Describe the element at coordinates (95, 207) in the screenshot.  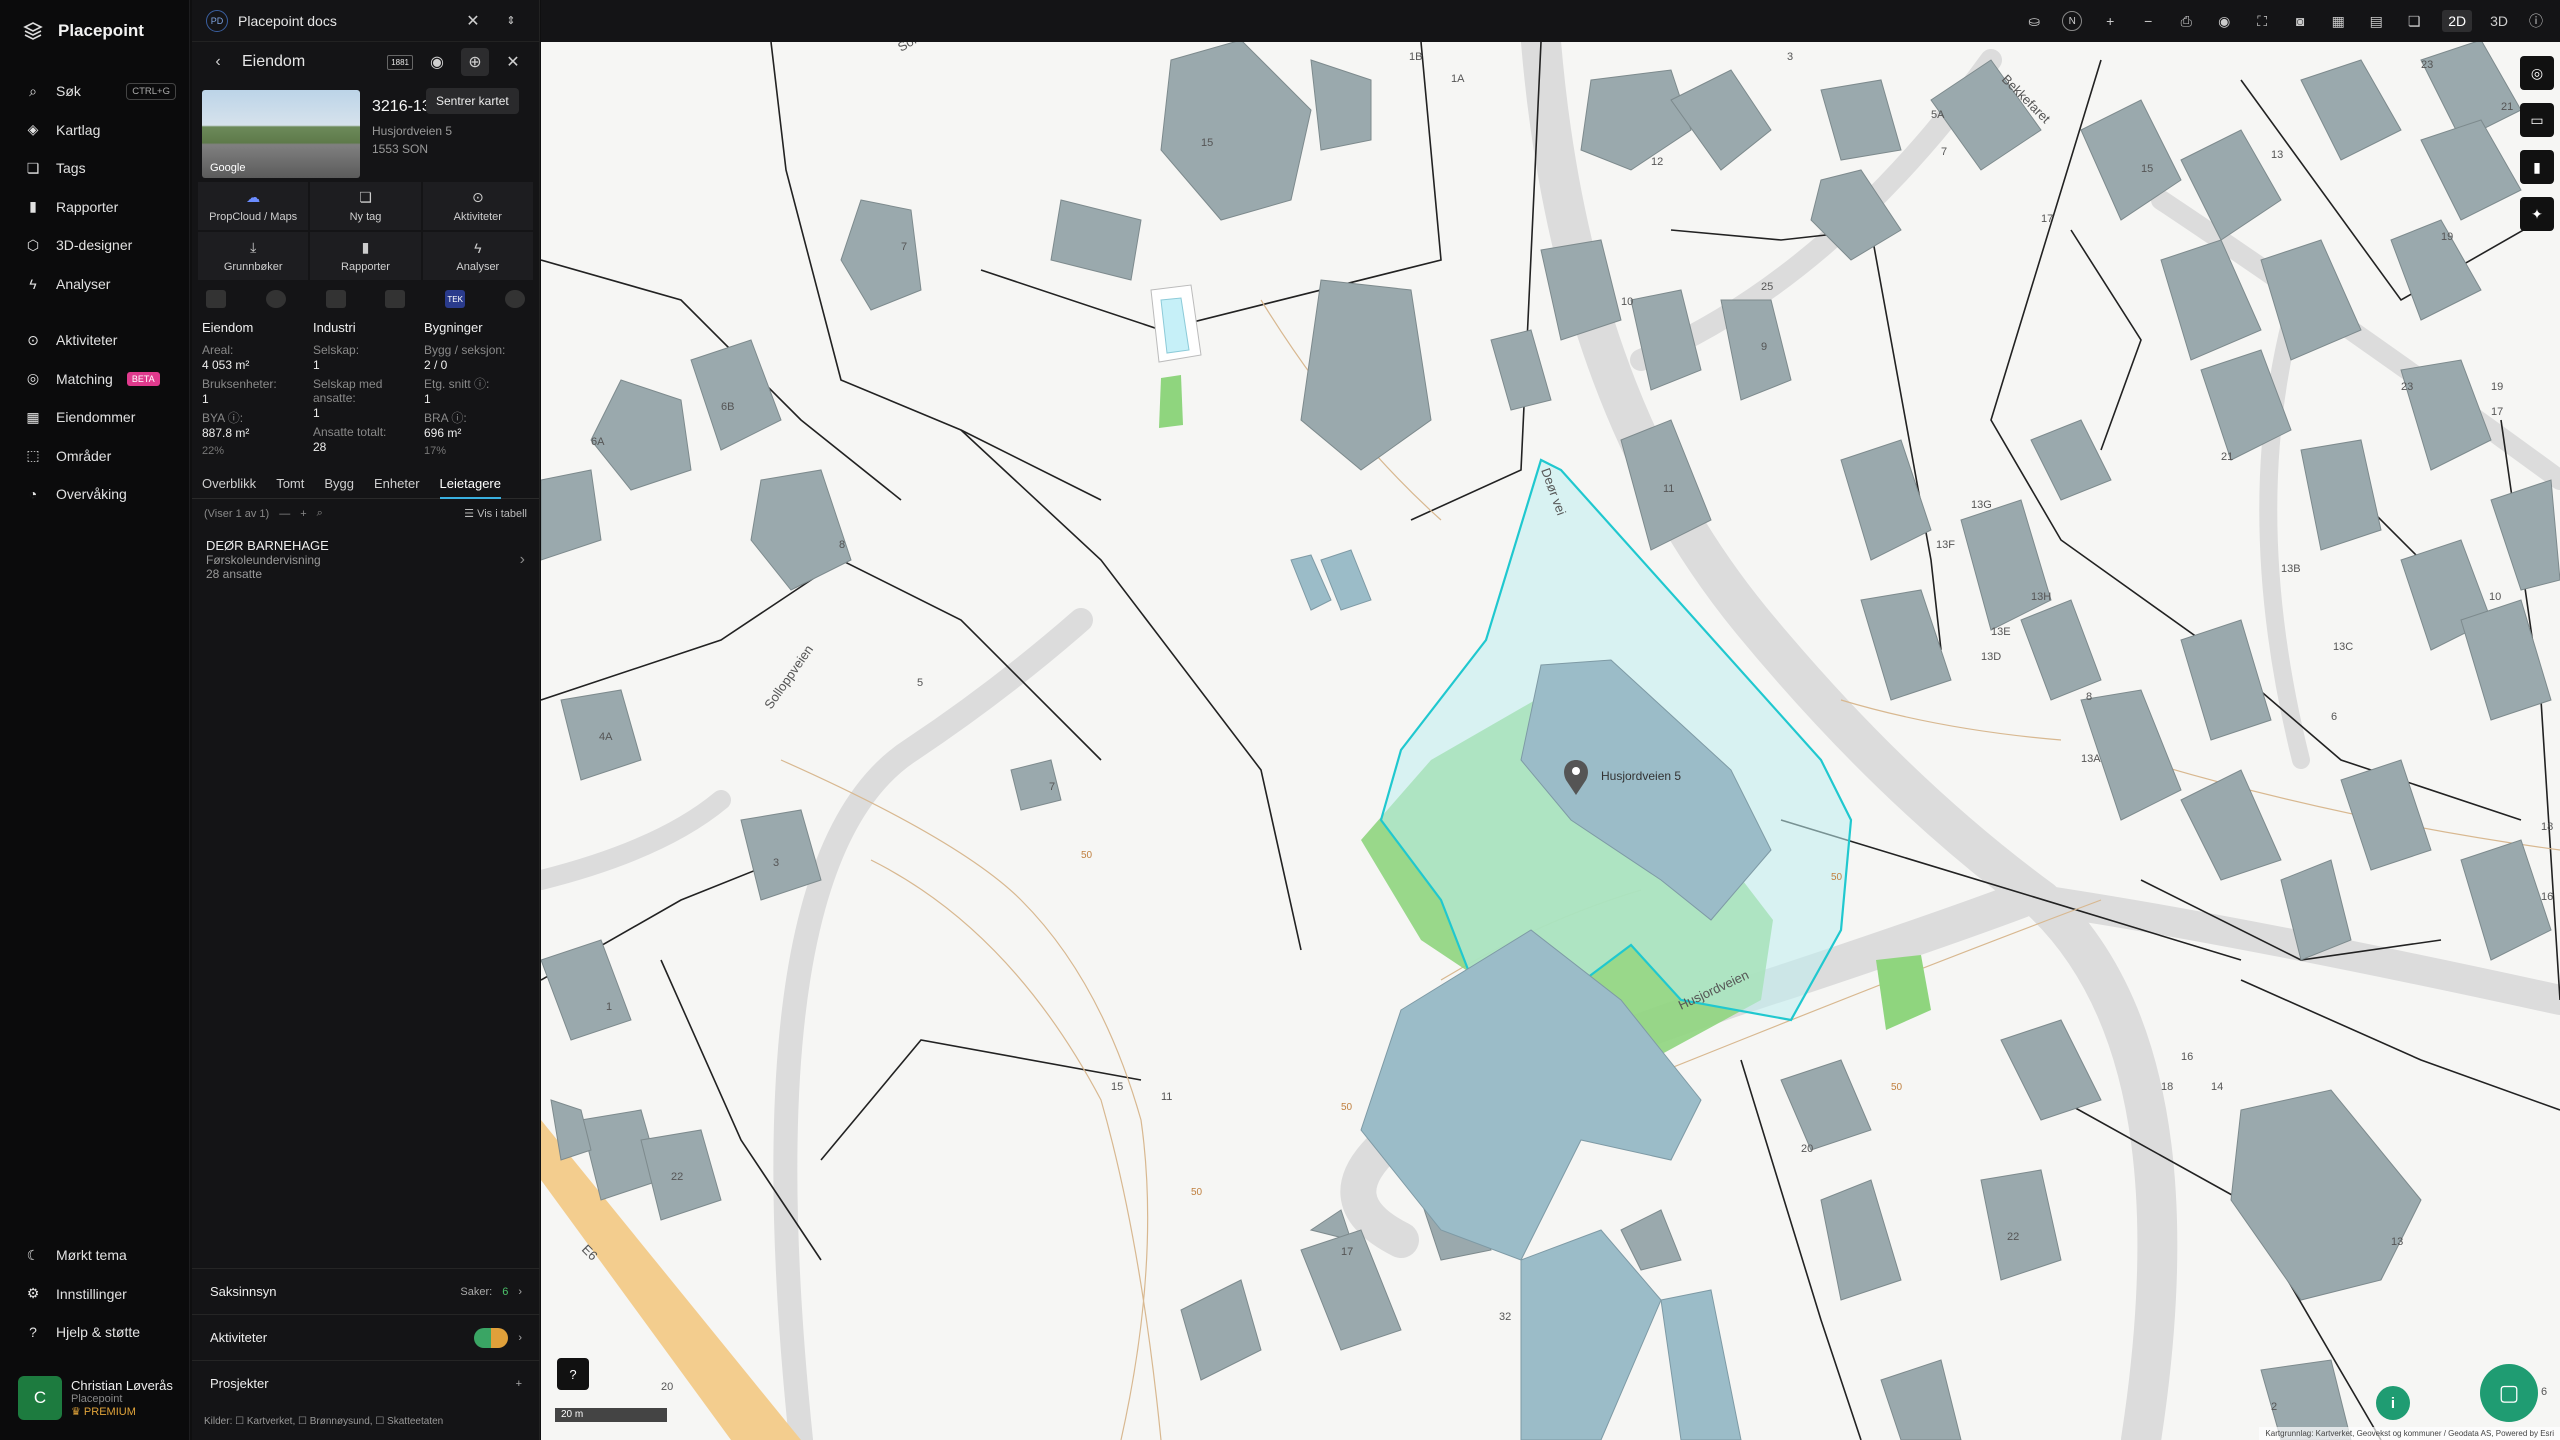
I see `nav-item-rapporter: ▮ Rapporter` at that location.